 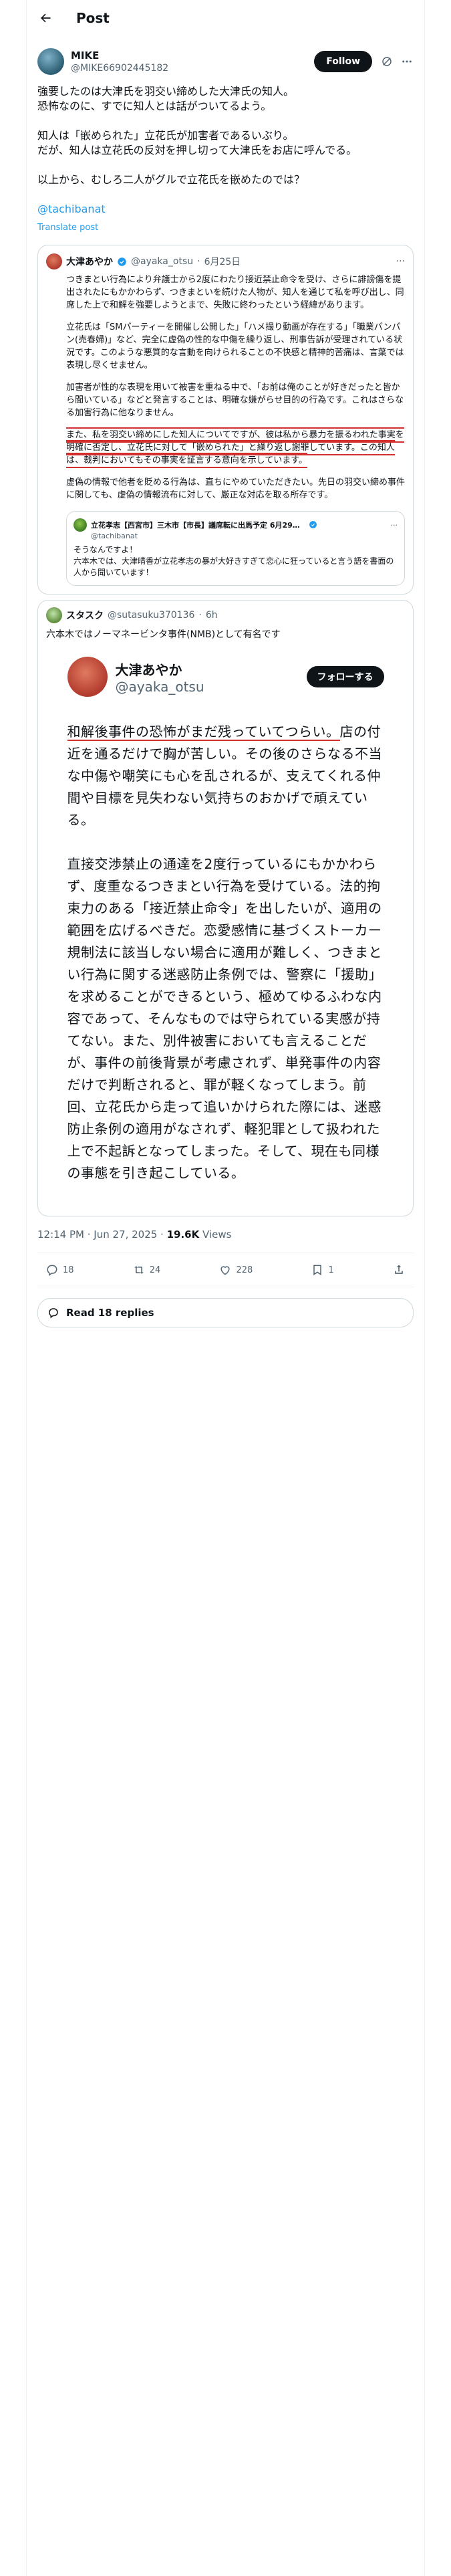 I want to click on heart-icon, so click(x=225, y=1270).